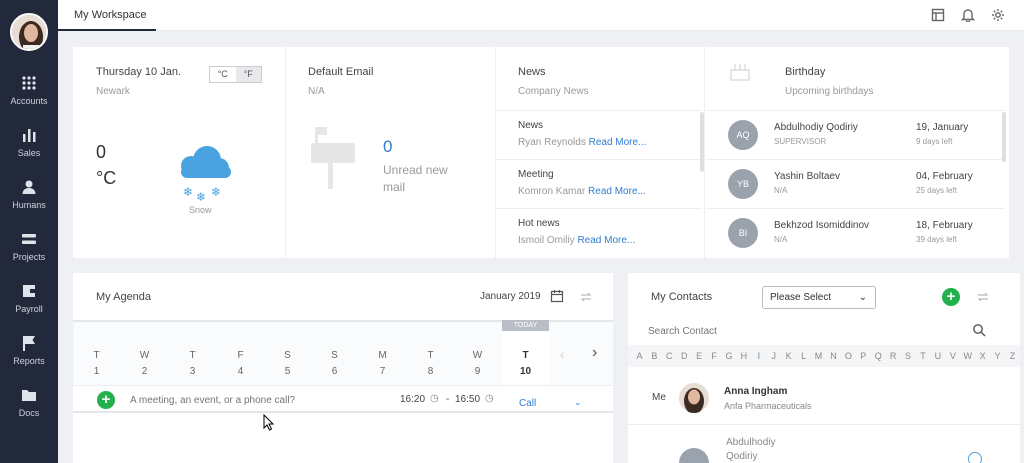 This screenshot has width=1024, height=463. Describe the element at coordinates (248, 74) in the screenshot. I see `unit-fahrenheit: °F` at that location.